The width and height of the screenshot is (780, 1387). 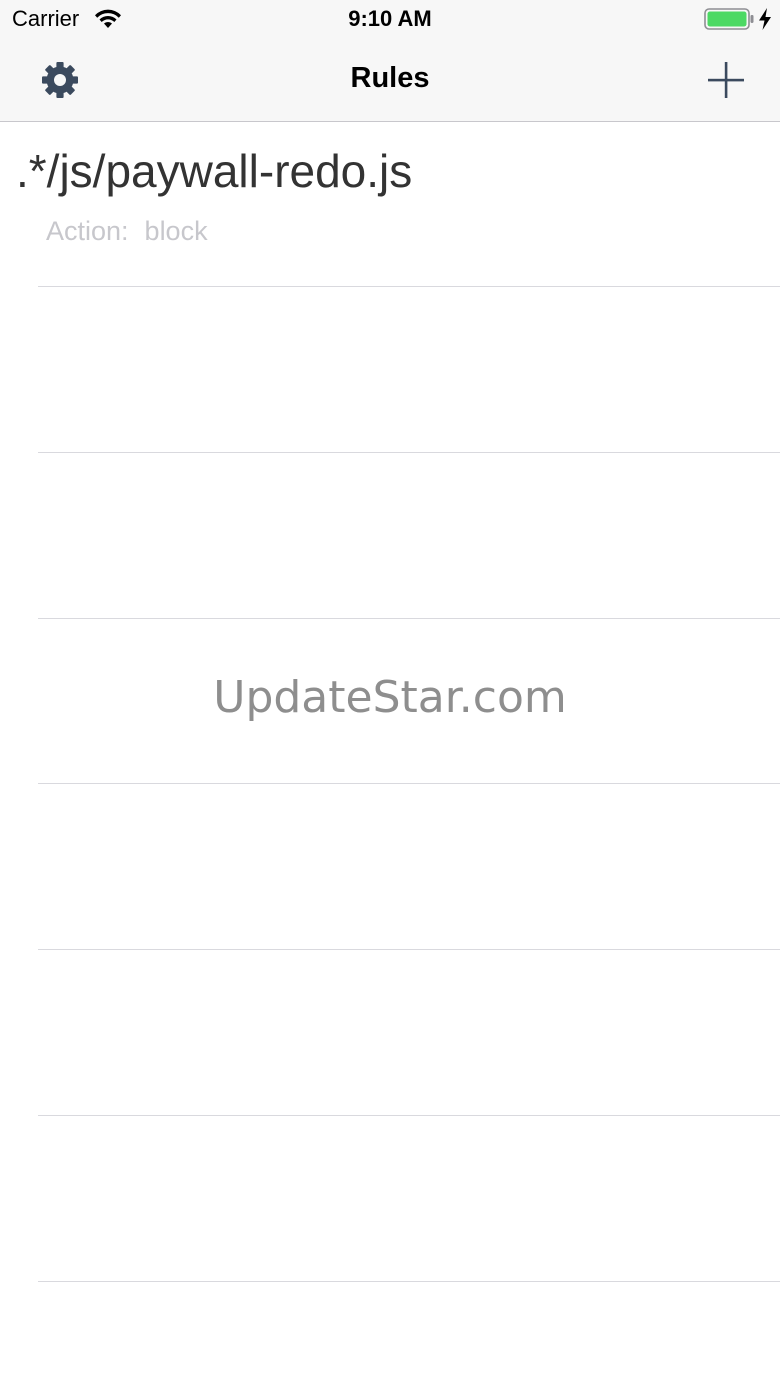 What do you see at coordinates (409, 1281) in the screenshot?
I see `row-separator` at bounding box center [409, 1281].